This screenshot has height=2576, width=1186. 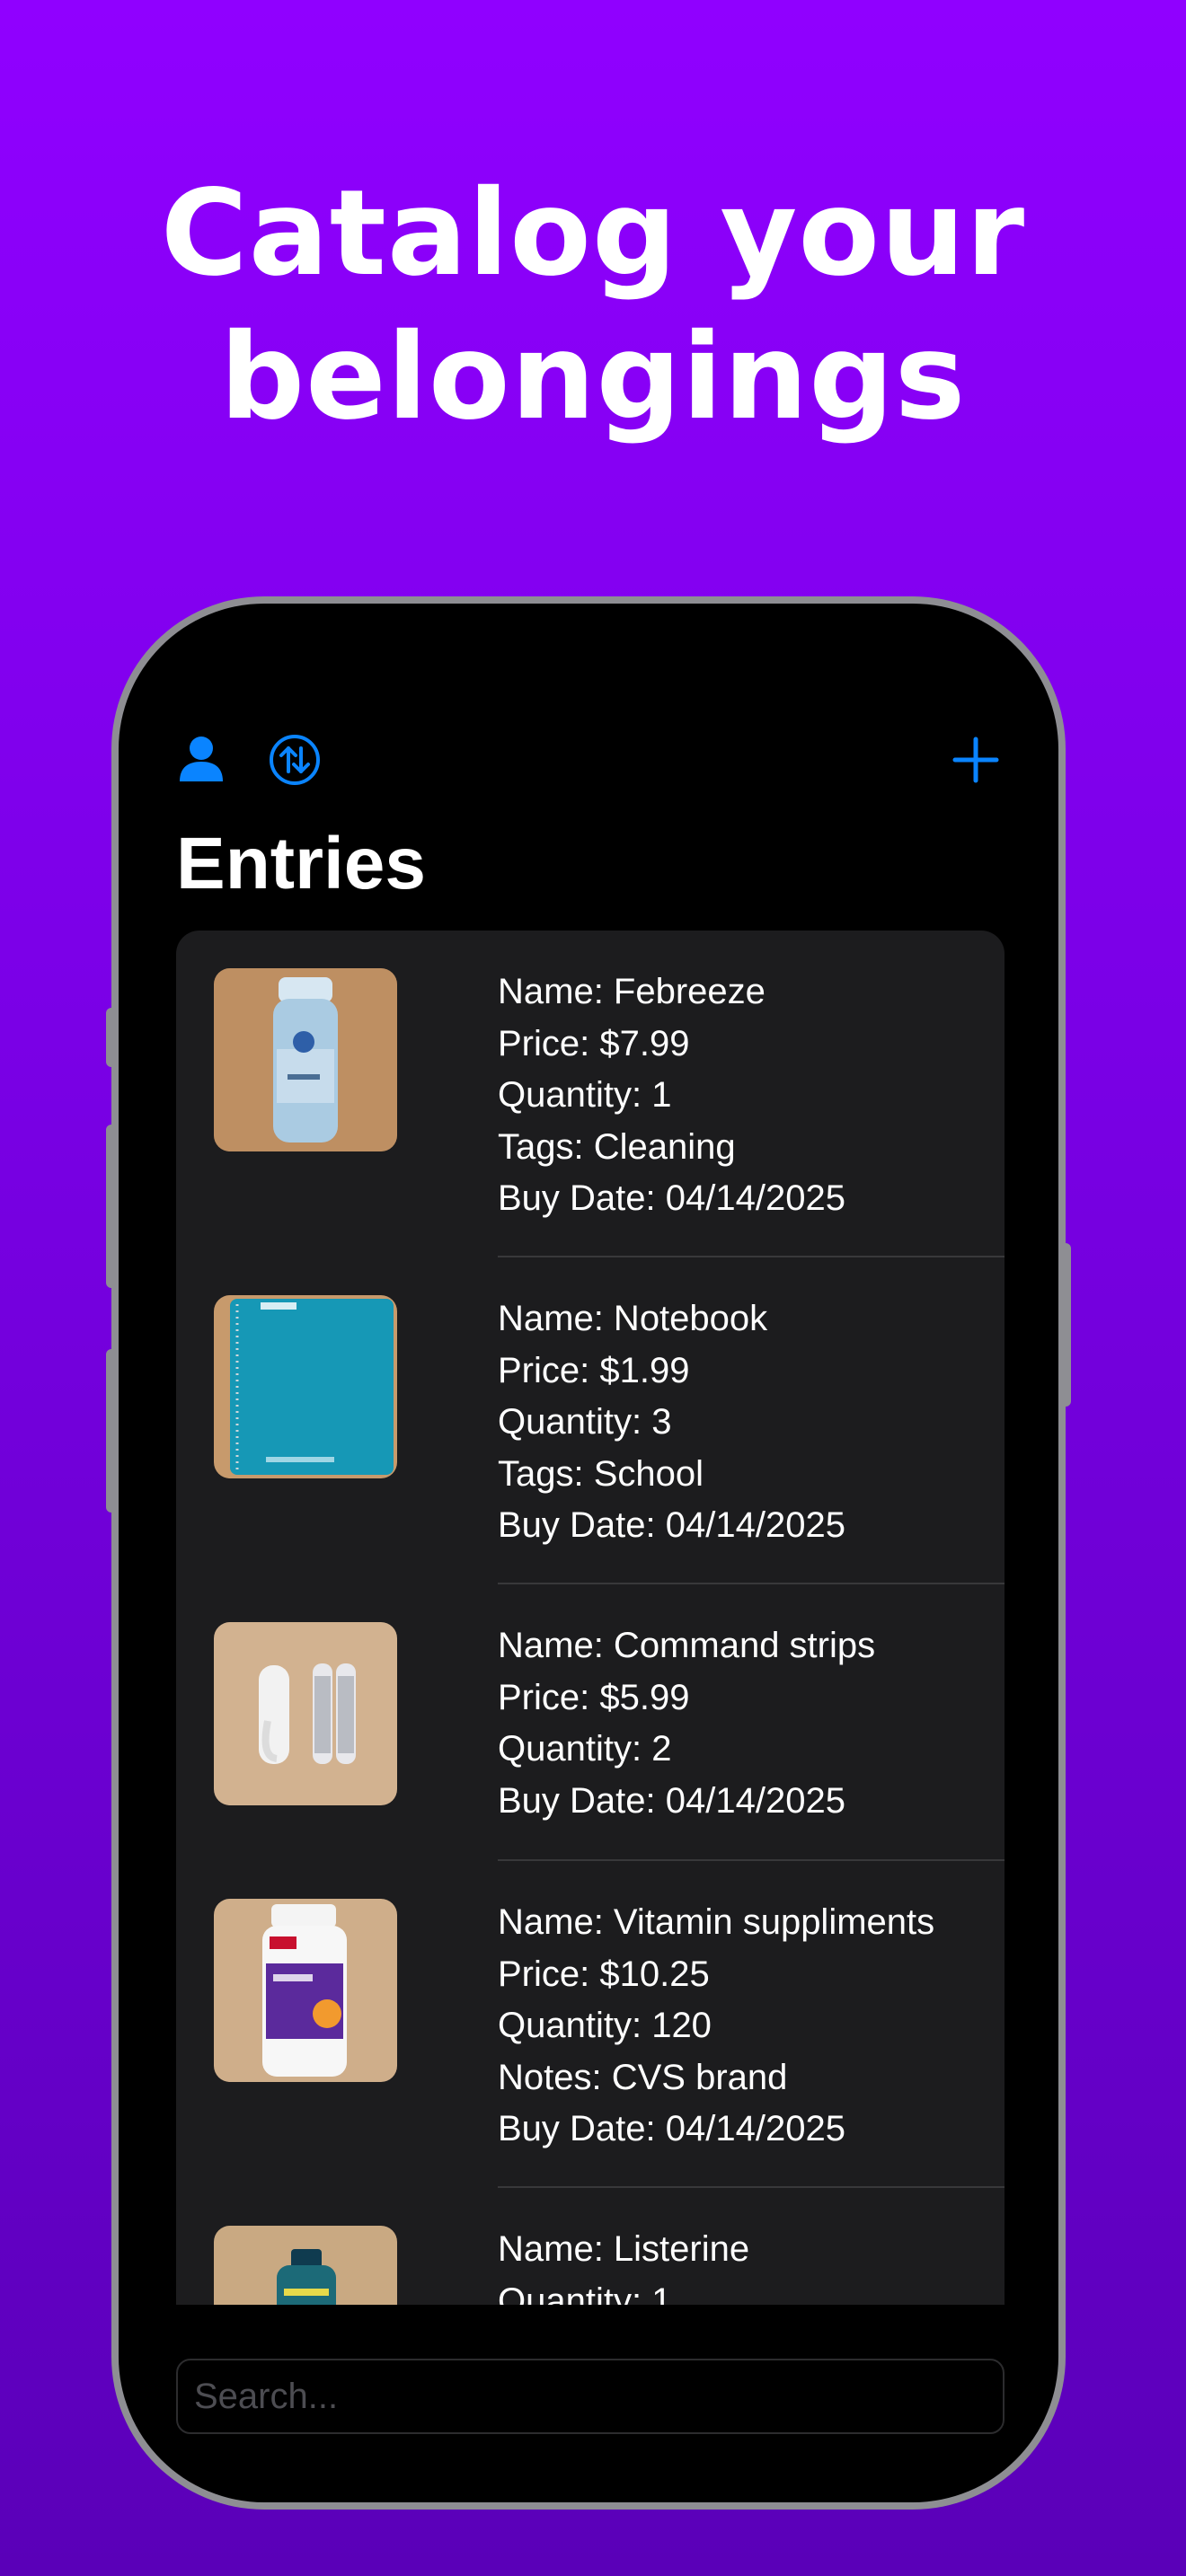 What do you see at coordinates (590, 2396) in the screenshot?
I see `search-input` at bounding box center [590, 2396].